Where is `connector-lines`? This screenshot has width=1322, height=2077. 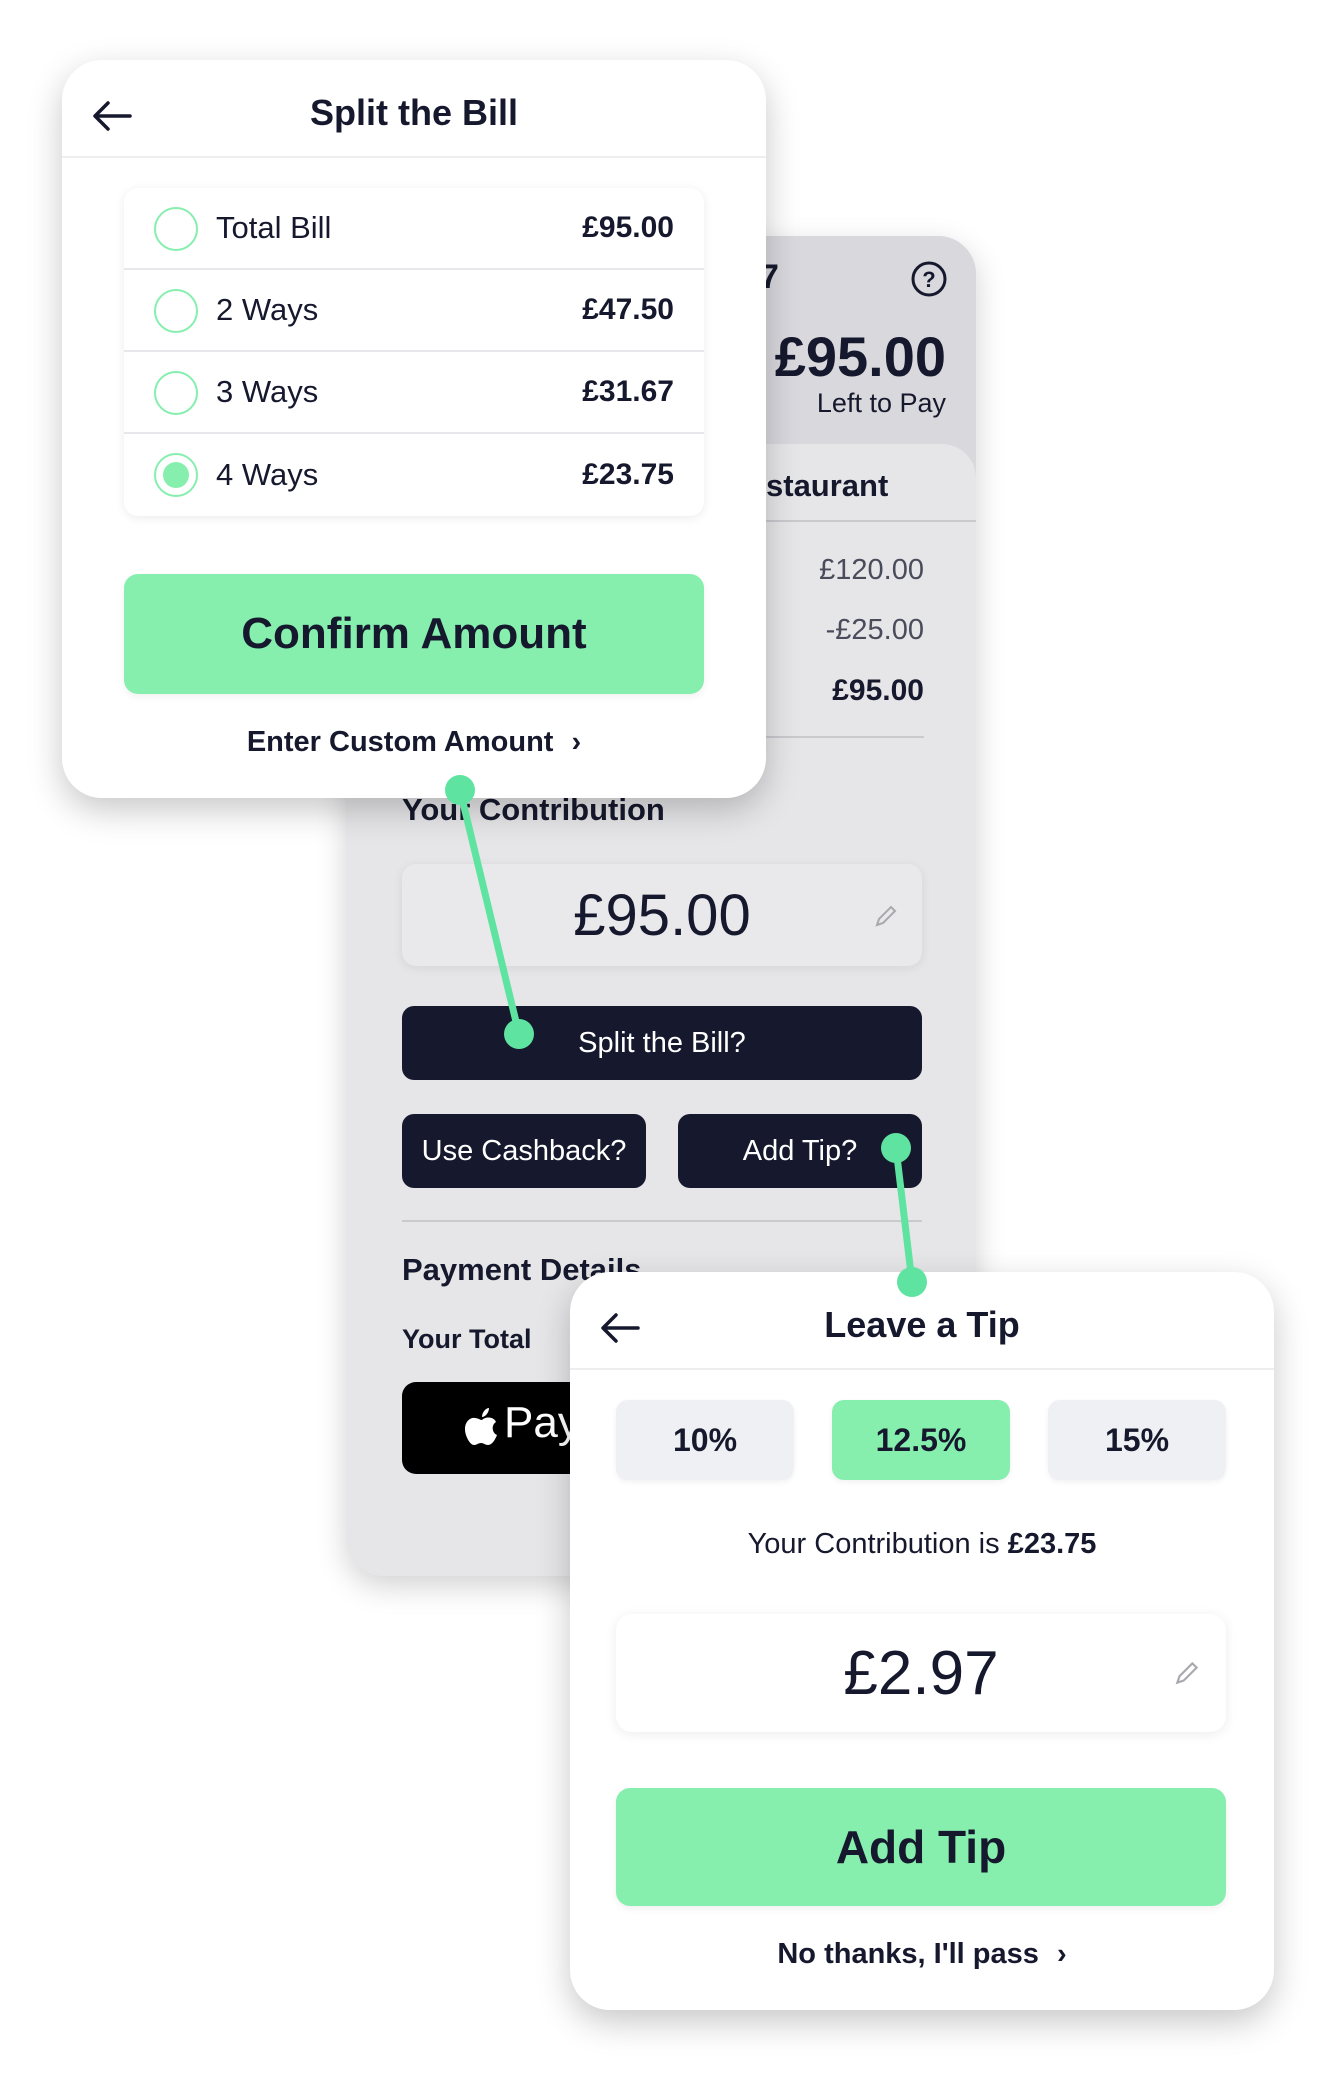 connector-lines is located at coordinates (686, 1036).